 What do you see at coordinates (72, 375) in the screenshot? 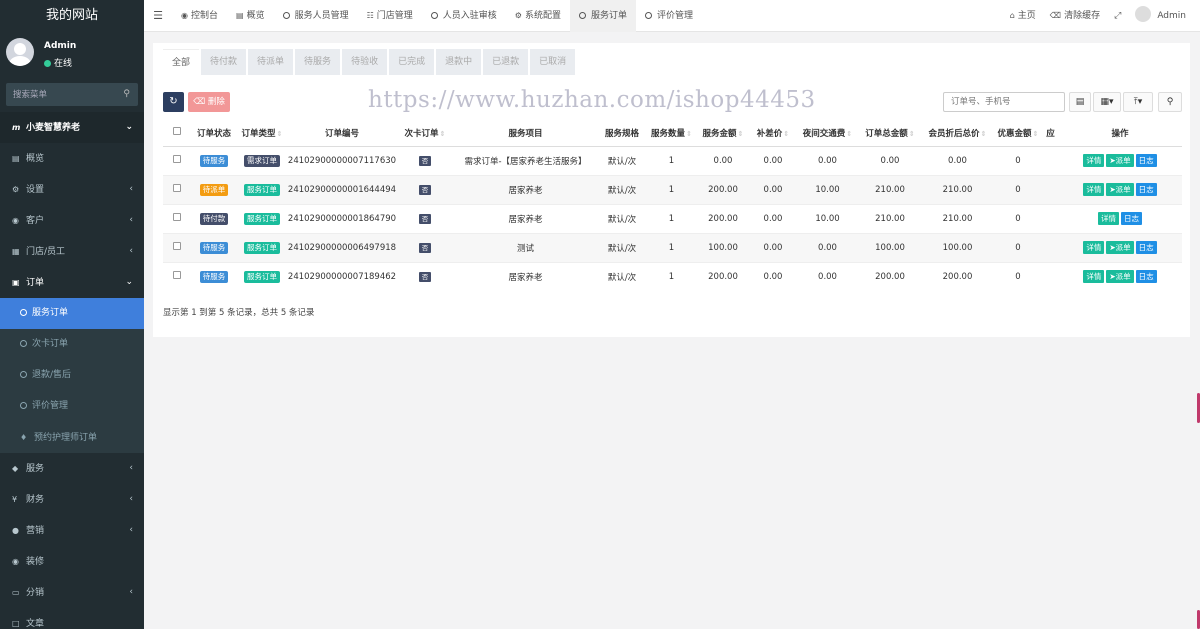
I see `sidebar-item-refunds: 退款/售后` at bounding box center [72, 375].